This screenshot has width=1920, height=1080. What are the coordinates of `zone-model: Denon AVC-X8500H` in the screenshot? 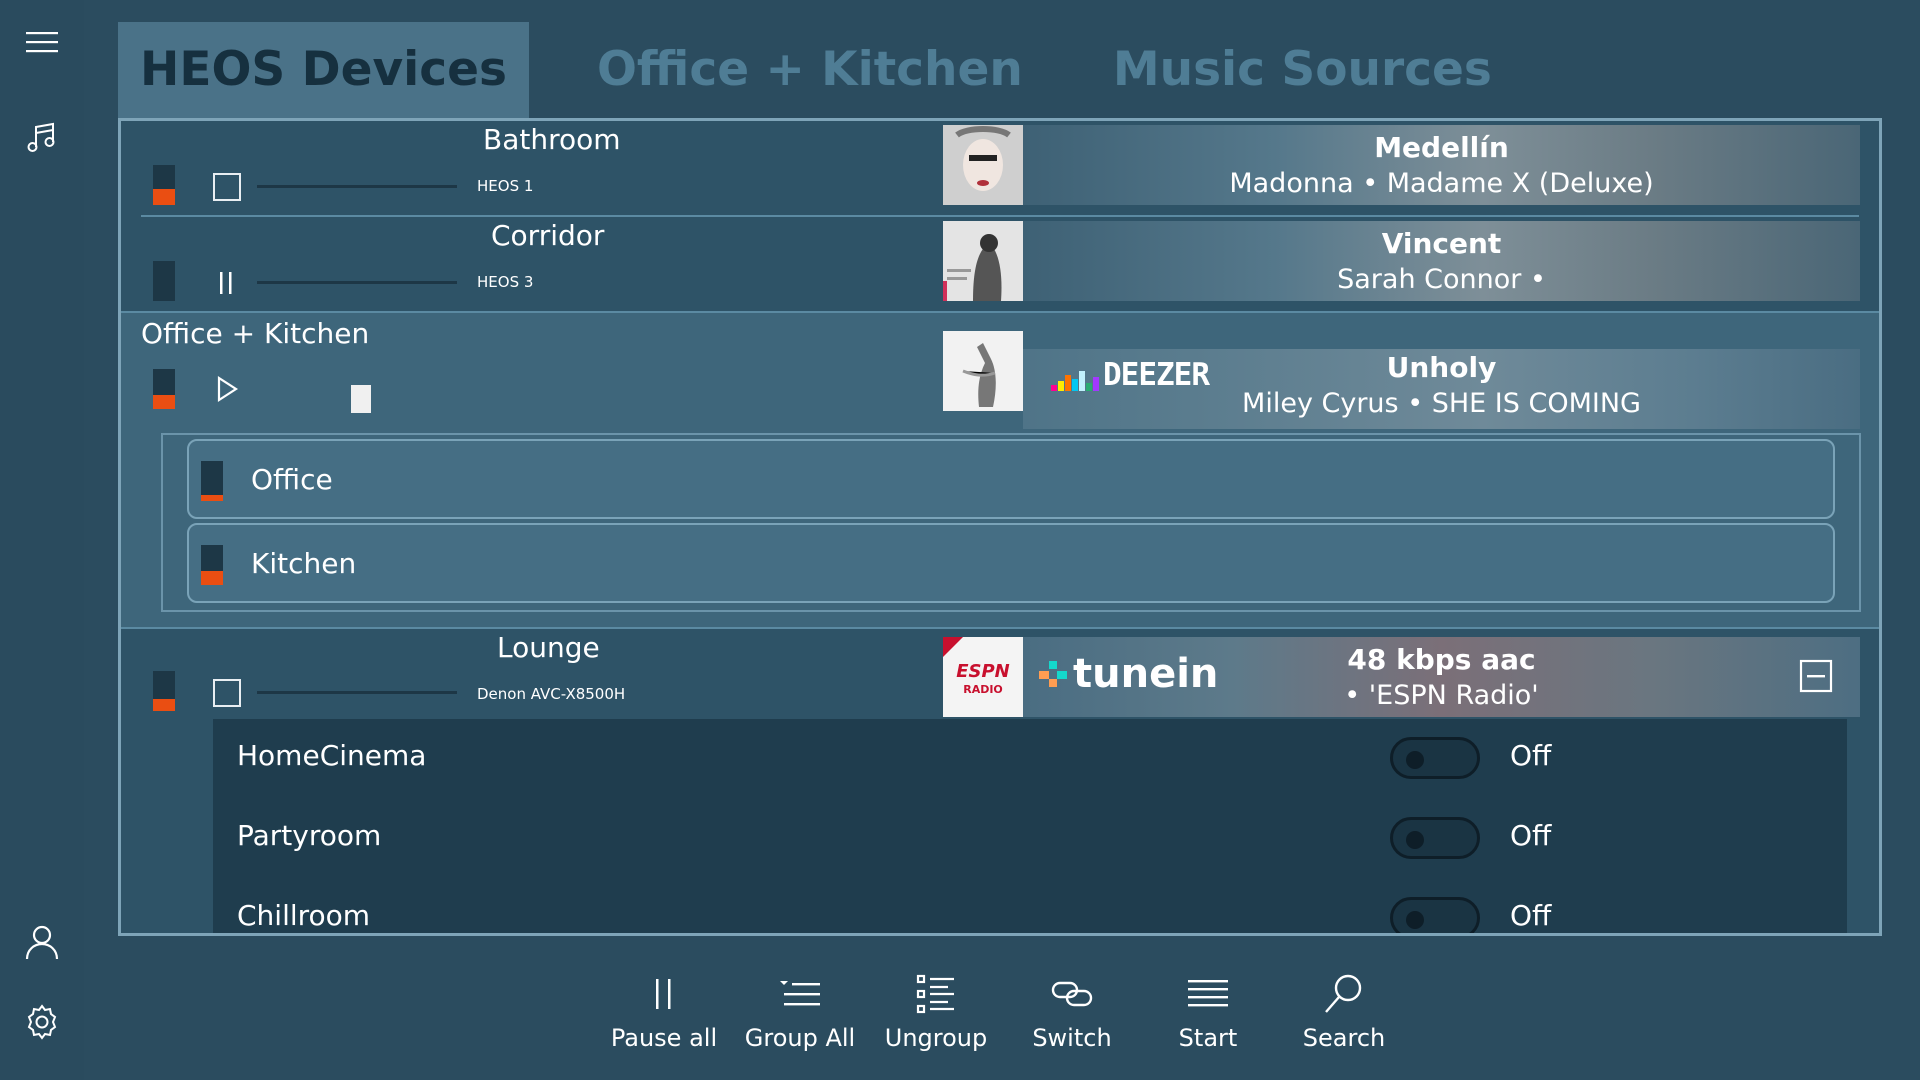 It's located at (551, 694).